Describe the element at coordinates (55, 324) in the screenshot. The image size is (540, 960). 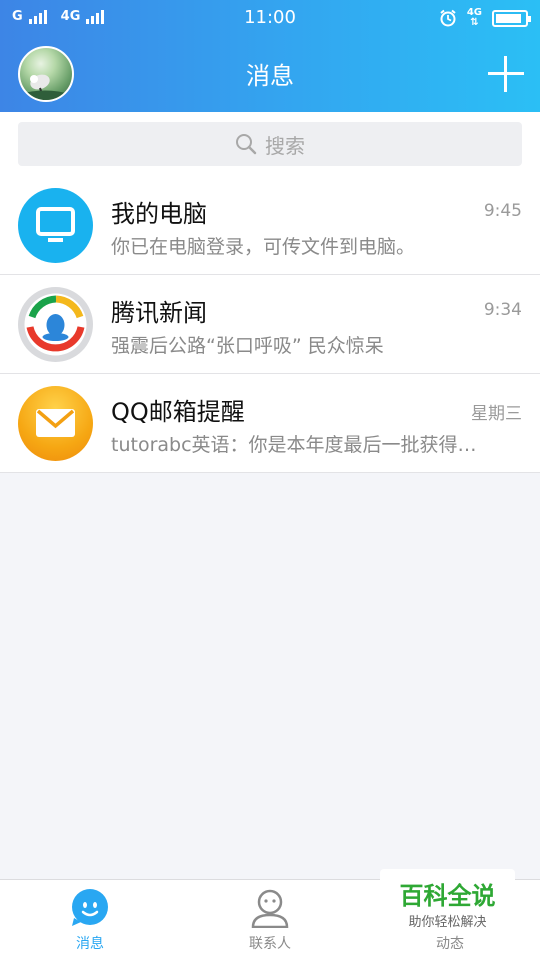
I see `tencent-news-icon` at that location.